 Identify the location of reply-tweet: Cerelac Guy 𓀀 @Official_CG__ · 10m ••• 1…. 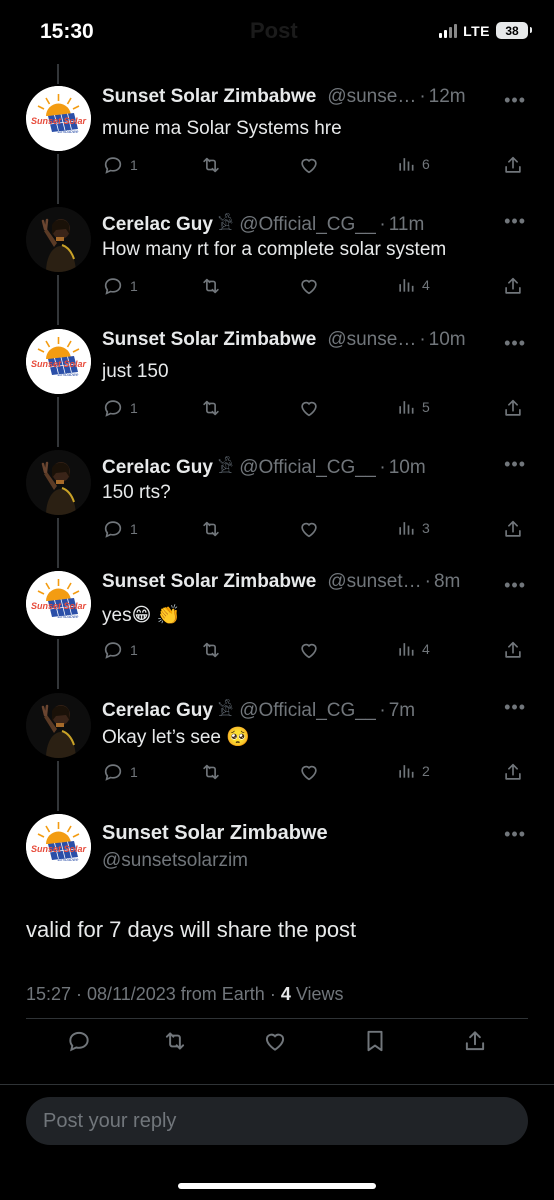
(277, 510).